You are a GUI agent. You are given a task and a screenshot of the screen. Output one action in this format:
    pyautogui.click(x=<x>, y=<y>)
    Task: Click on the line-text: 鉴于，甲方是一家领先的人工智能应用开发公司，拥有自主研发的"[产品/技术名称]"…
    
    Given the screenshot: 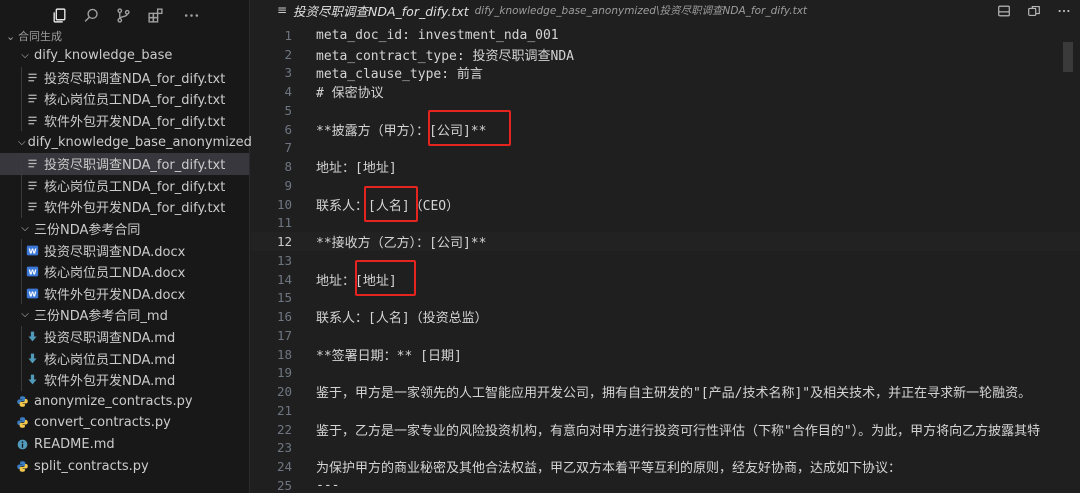 What is the action you would take?
    pyautogui.click(x=674, y=394)
    